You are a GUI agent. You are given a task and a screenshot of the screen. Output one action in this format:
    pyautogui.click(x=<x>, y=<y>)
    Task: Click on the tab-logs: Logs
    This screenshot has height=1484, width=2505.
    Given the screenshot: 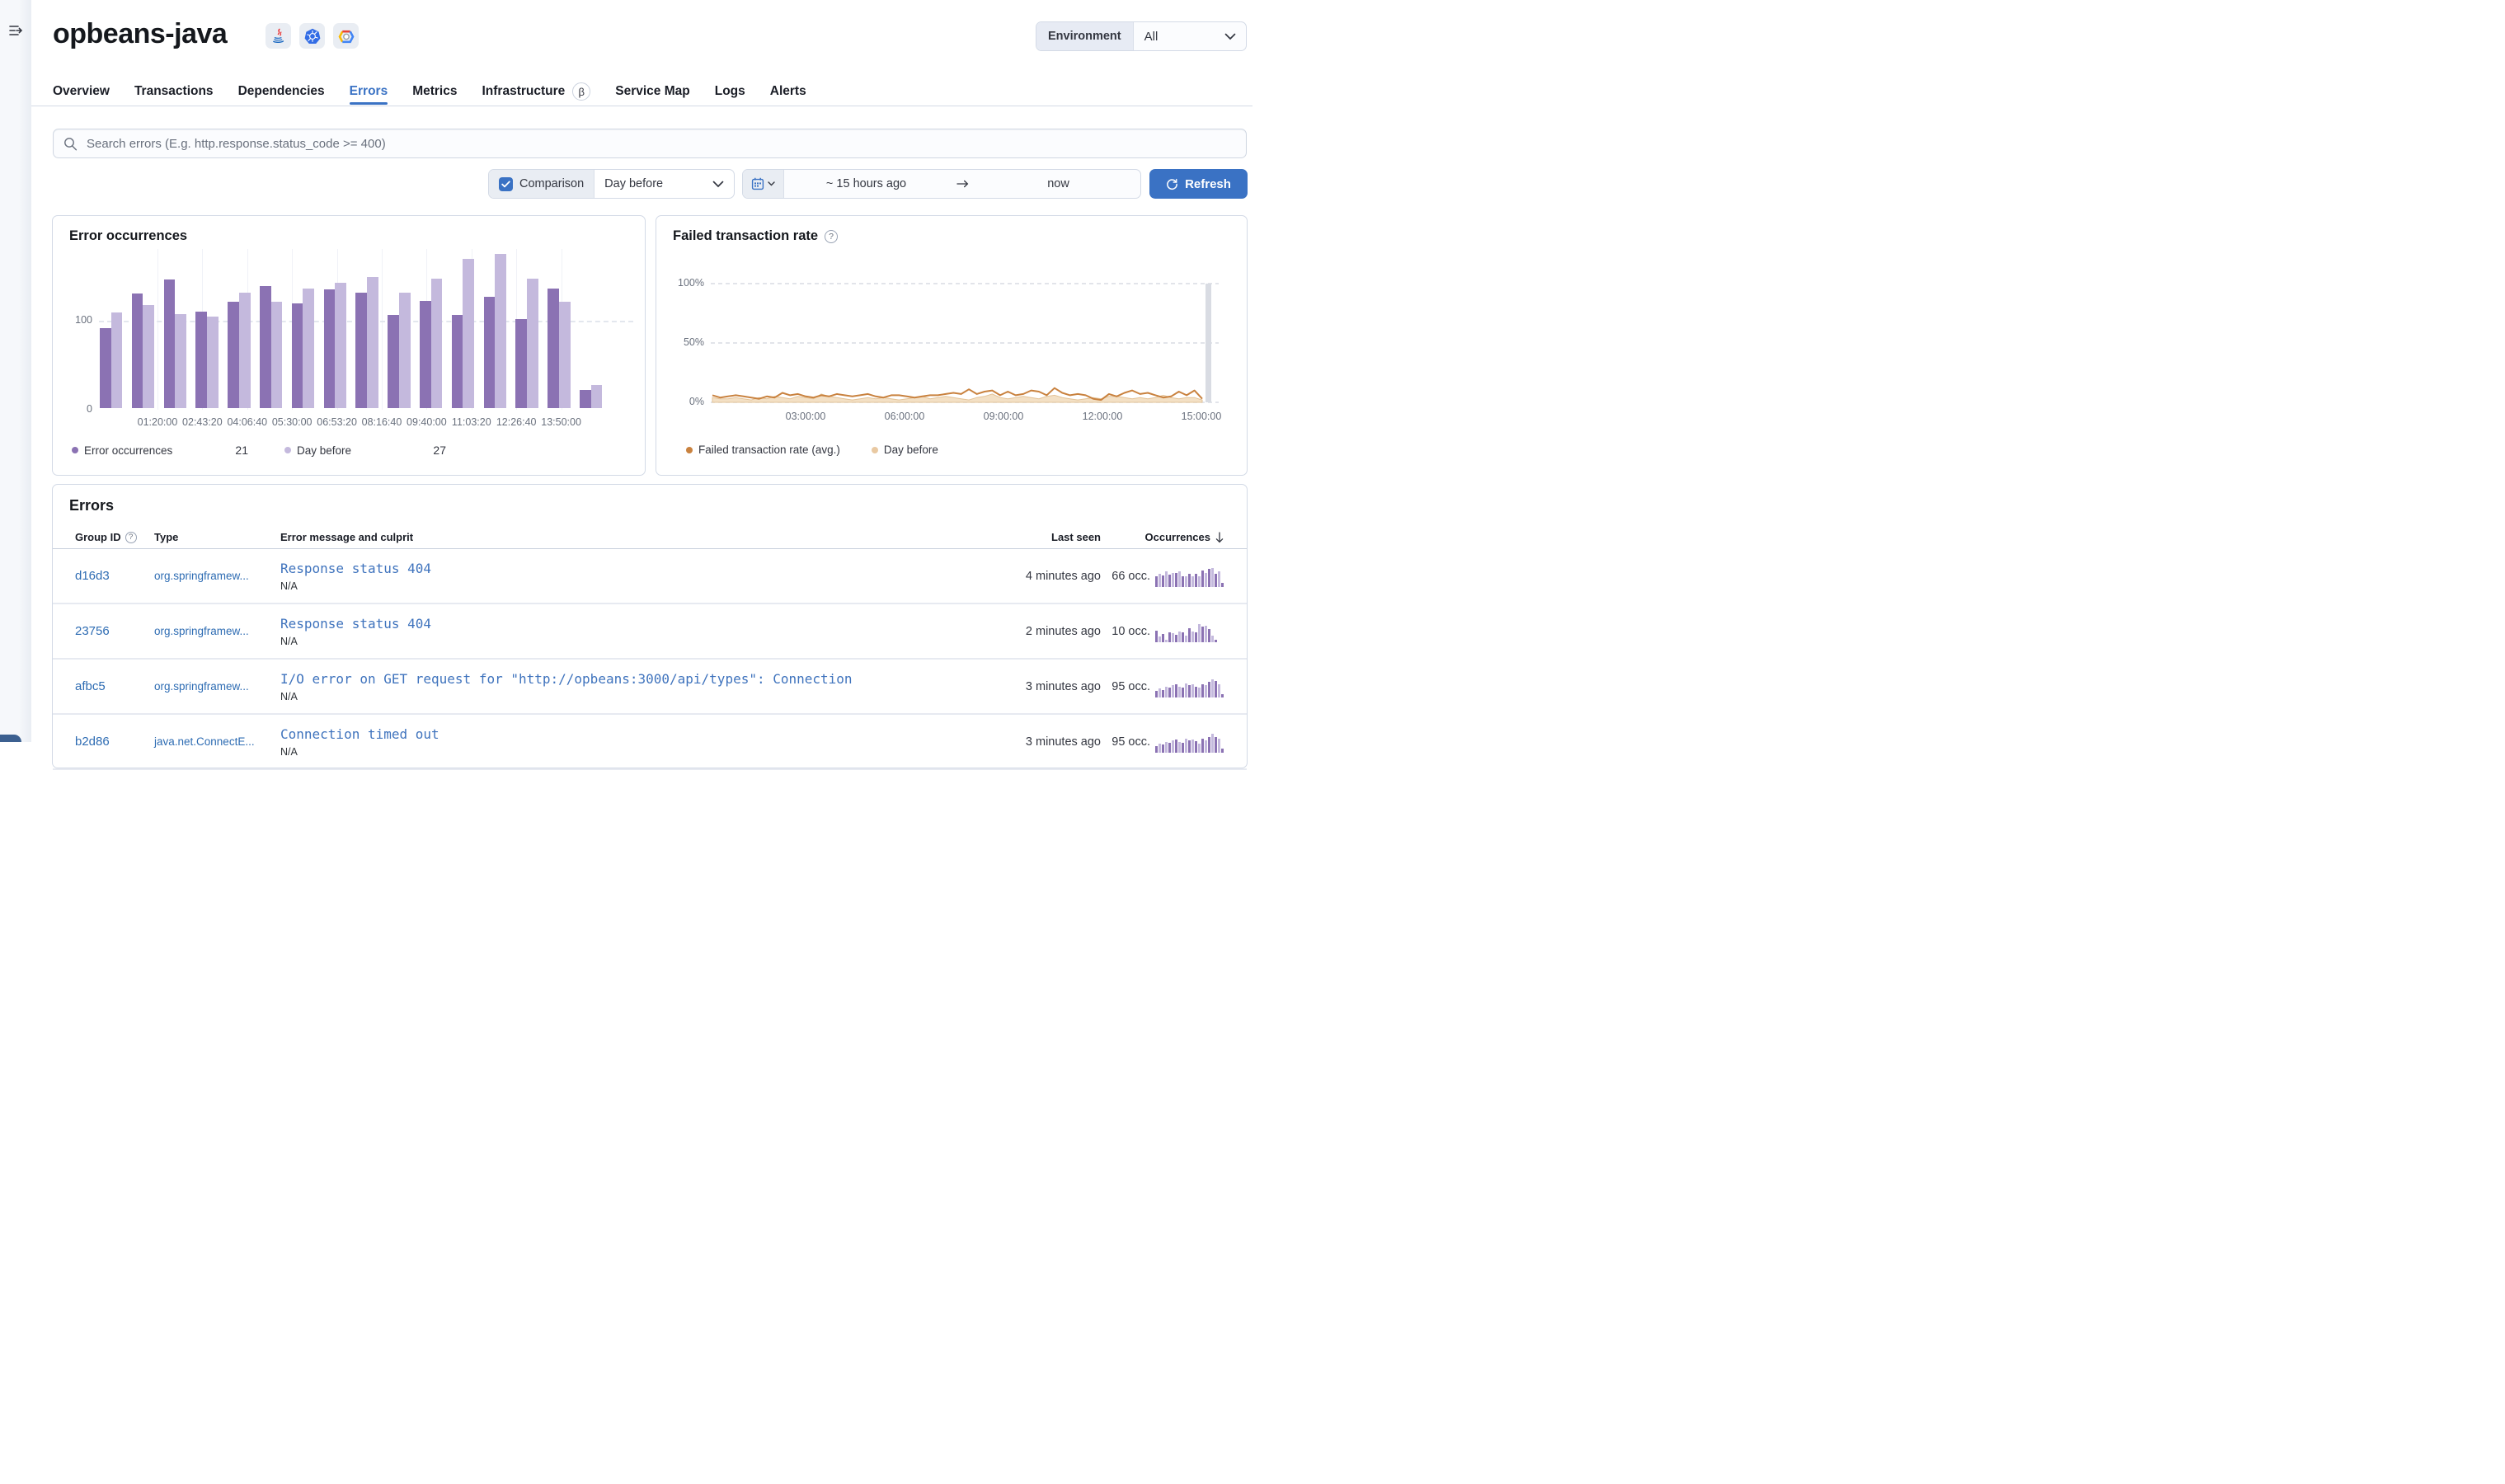 What is the action you would take?
    pyautogui.click(x=730, y=91)
    